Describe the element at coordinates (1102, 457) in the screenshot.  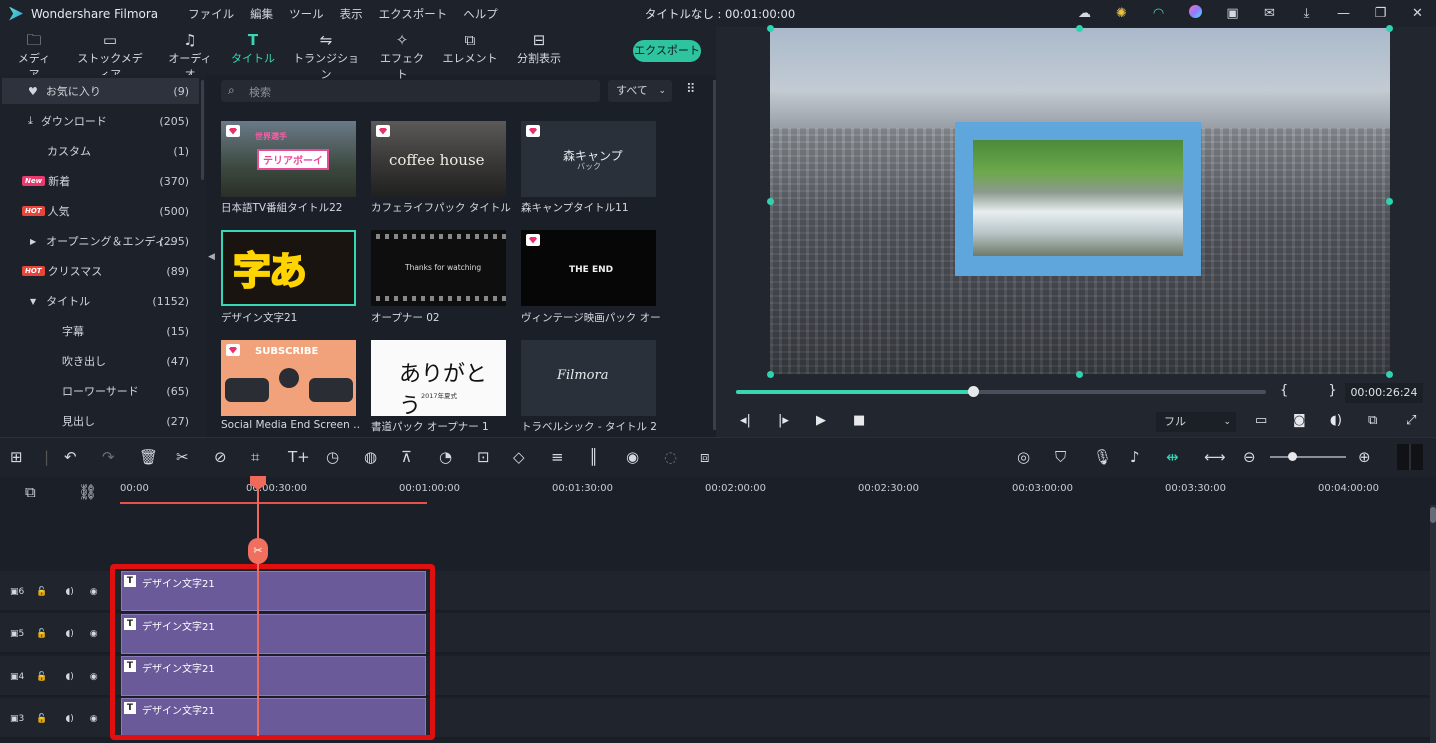
I see `microphone-icon: 🎙` at that location.